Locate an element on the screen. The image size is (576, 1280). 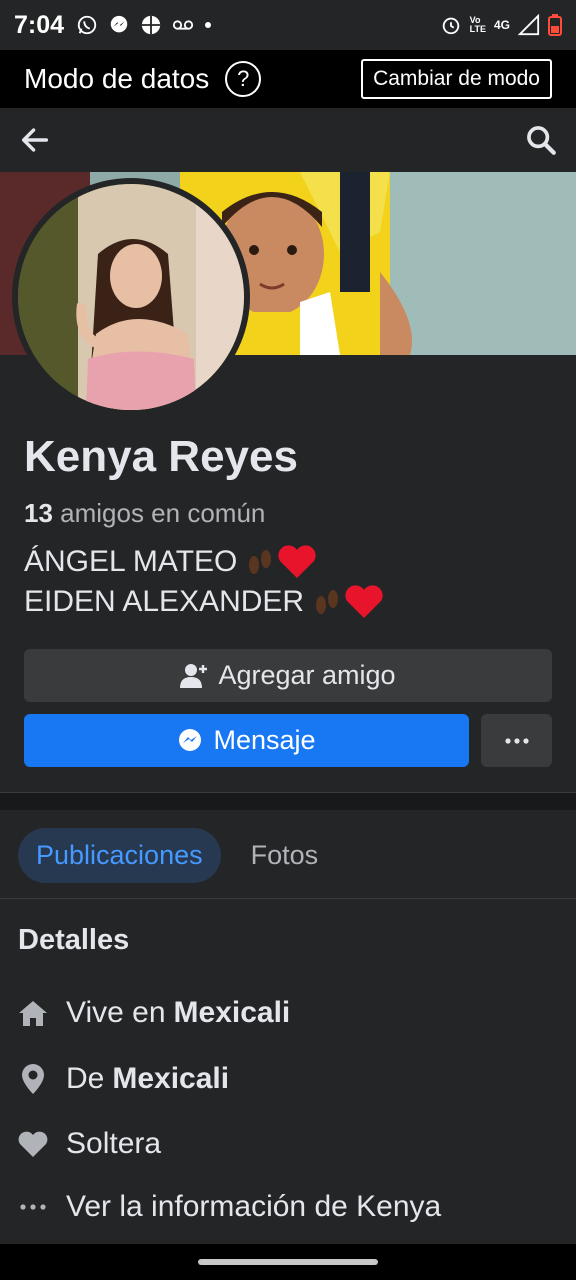
notification-dot-icon is located at coordinates (208, 25).